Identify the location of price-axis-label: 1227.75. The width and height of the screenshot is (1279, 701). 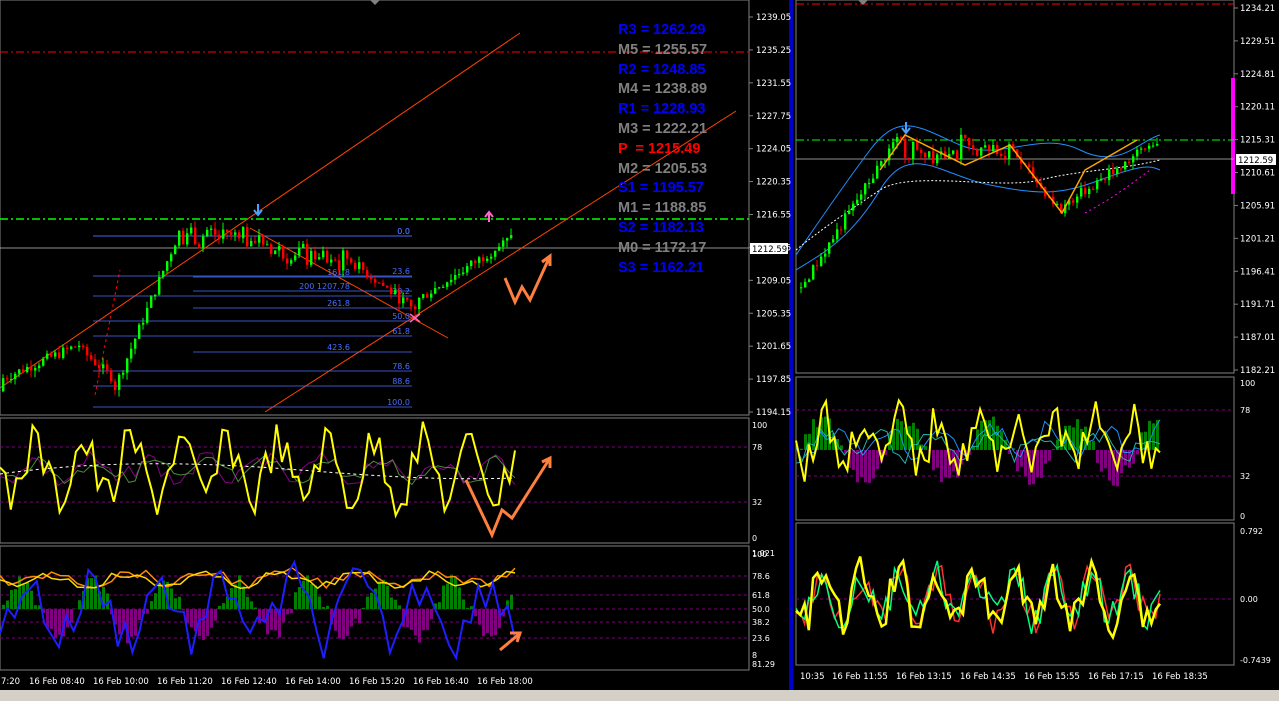
(773, 117).